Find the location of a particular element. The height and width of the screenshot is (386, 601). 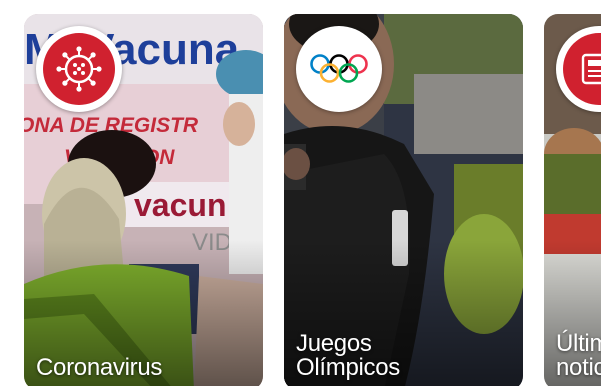

olympics-badge is located at coordinates (339, 69).